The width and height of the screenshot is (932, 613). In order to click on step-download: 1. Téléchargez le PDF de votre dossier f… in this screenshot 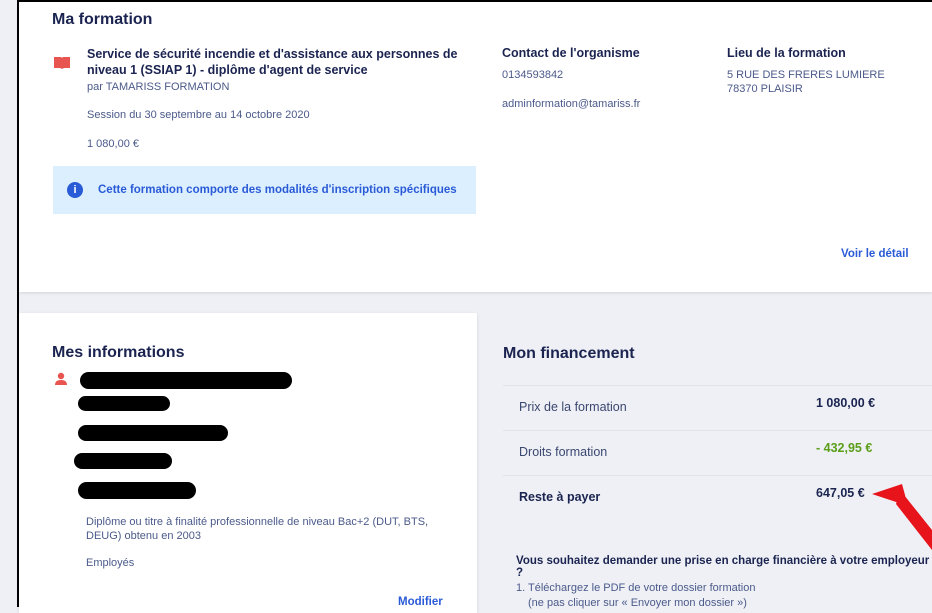, I will do `click(636, 588)`.